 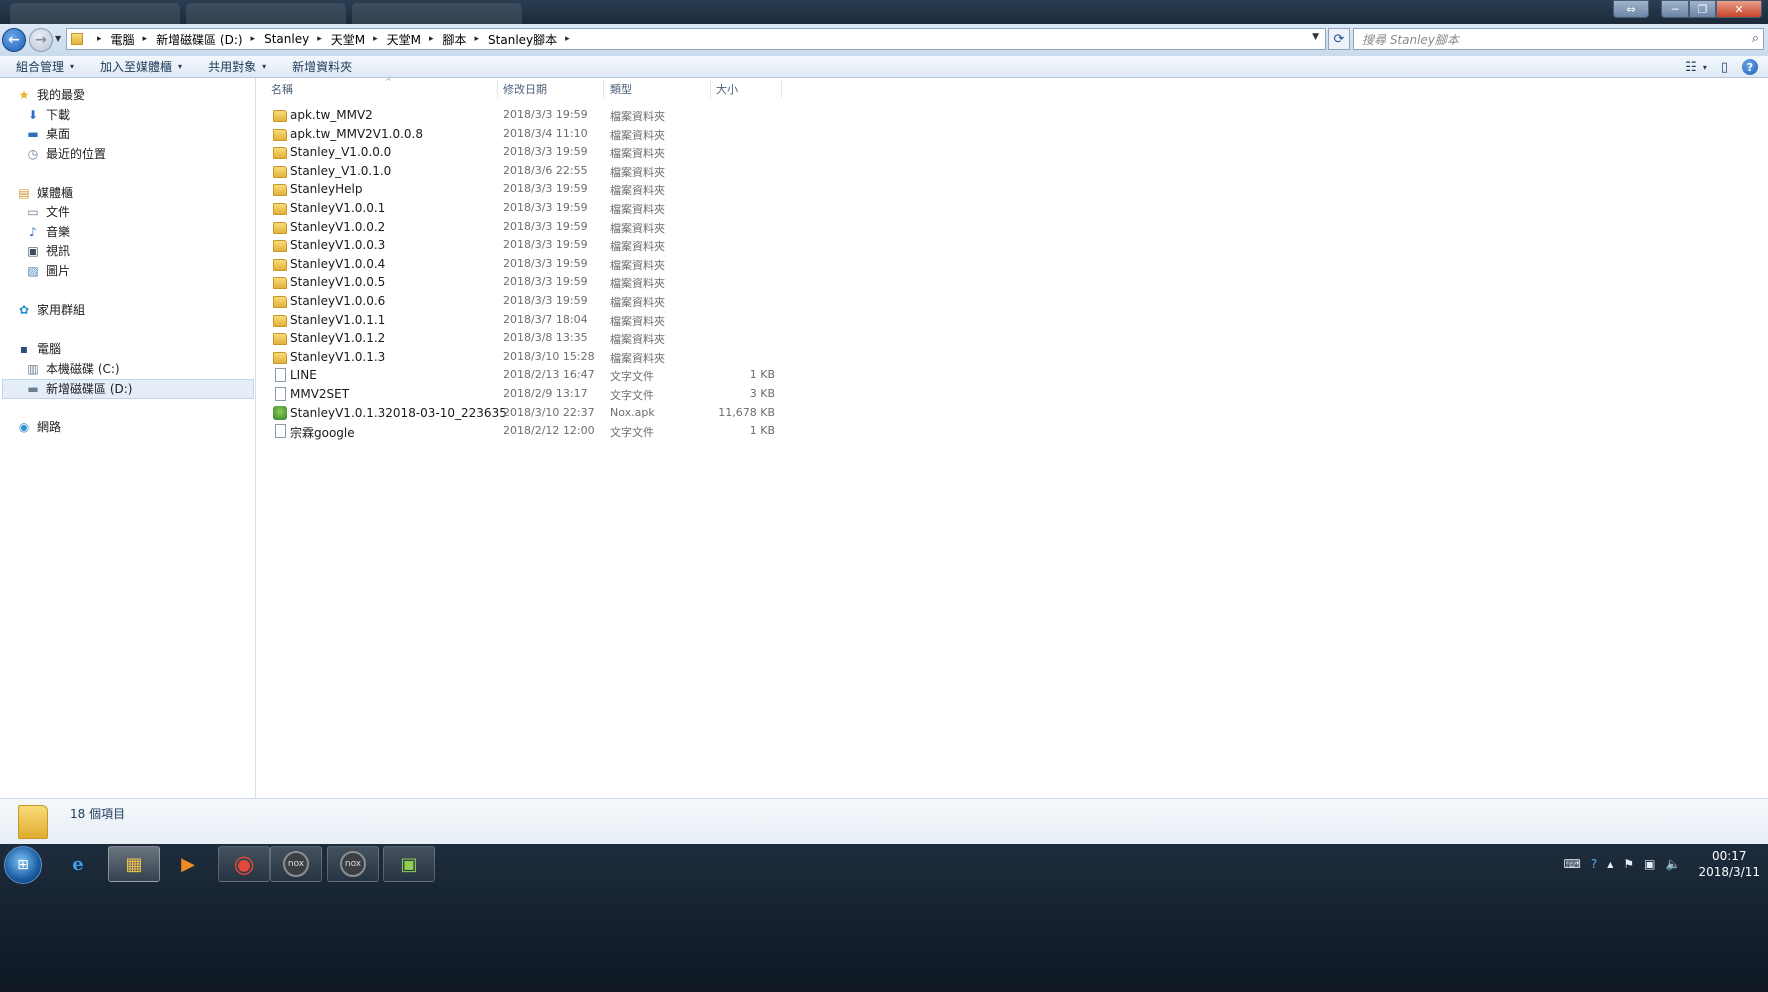 What do you see at coordinates (327, 66) in the screenshot?
I see `new-folder-button: 新增資料夾` at bounding box center [327, 66].